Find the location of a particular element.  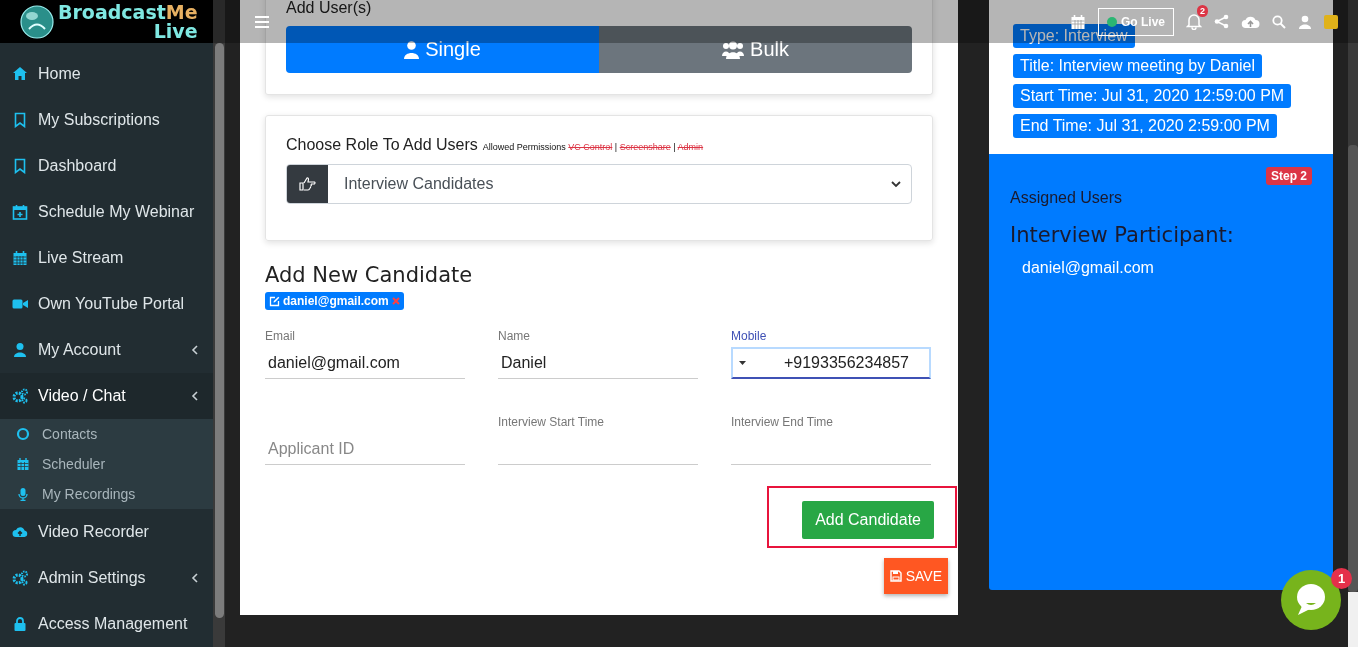

logo-text: BroadcastMe Live is located at coordinates (128, 21).